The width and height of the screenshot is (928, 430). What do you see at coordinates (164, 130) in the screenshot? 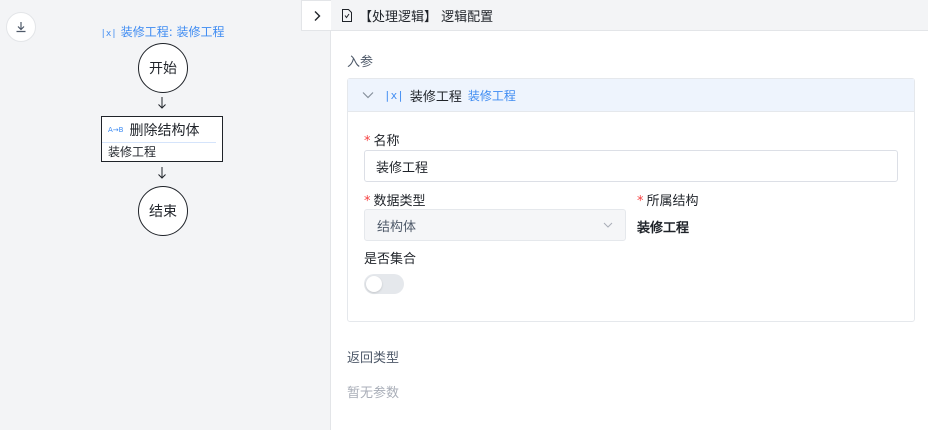
I see `node-title: 删除结构体` at bounding box center [164, 130].